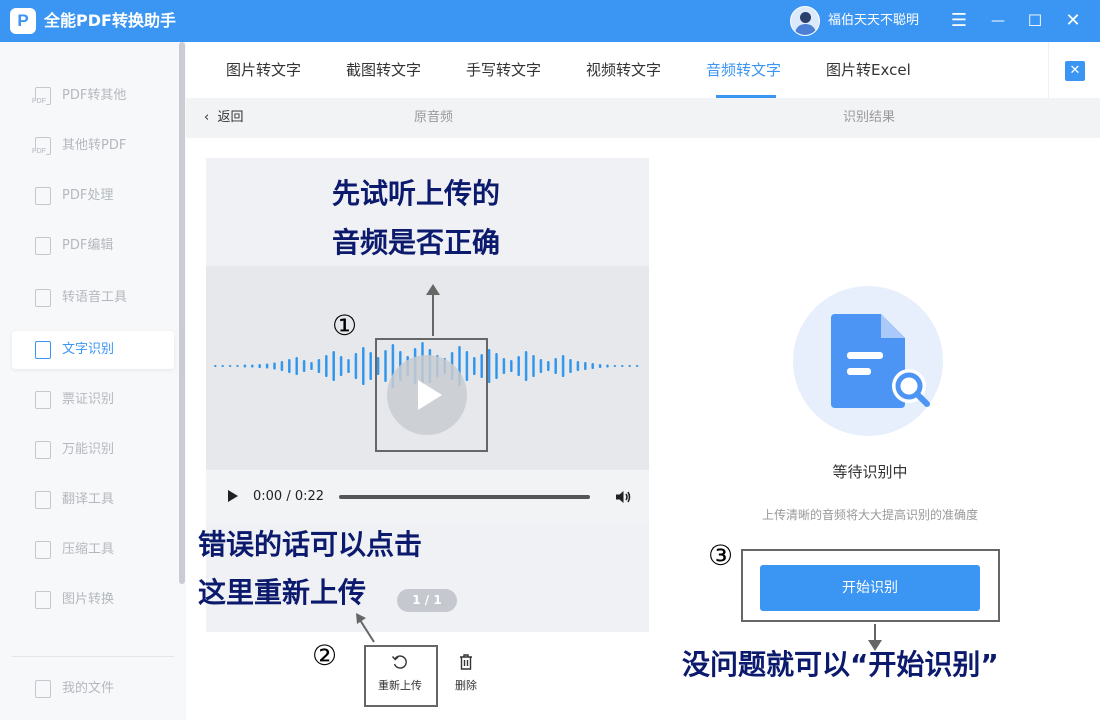  I want to click on annotation-left-line2: 这里重新上传, so click(282, 592).